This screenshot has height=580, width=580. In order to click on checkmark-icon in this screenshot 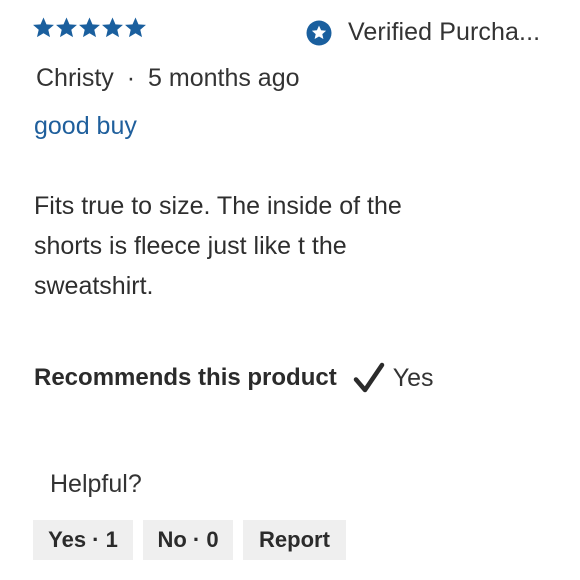, I will do `click(369, 378)`.